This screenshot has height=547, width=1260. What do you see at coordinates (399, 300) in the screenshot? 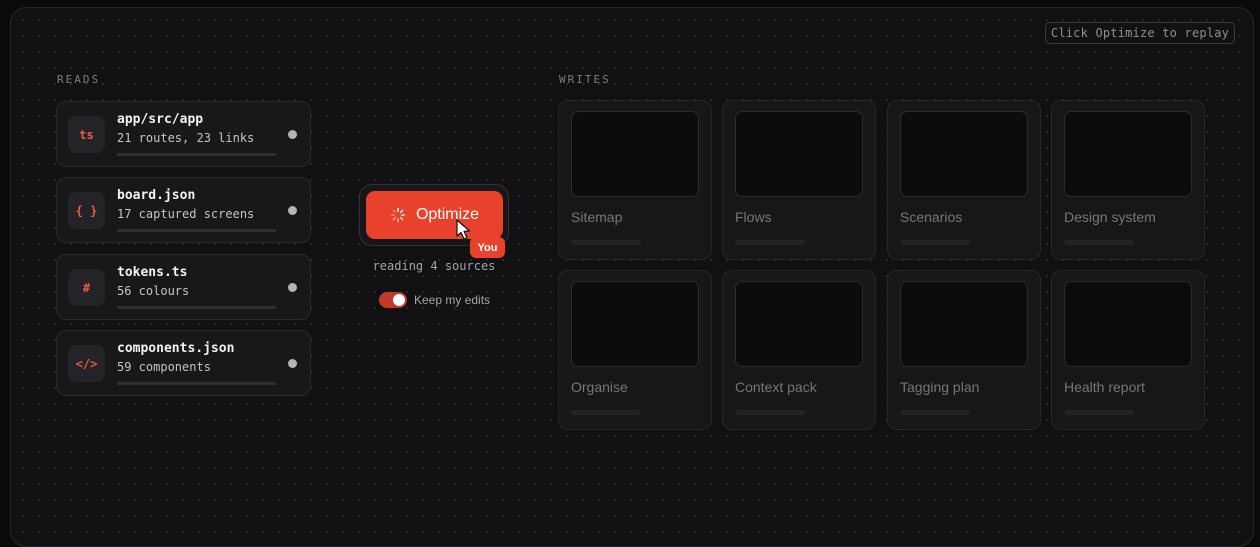
I see `toggle-knob` at bounding box center [399, 300].